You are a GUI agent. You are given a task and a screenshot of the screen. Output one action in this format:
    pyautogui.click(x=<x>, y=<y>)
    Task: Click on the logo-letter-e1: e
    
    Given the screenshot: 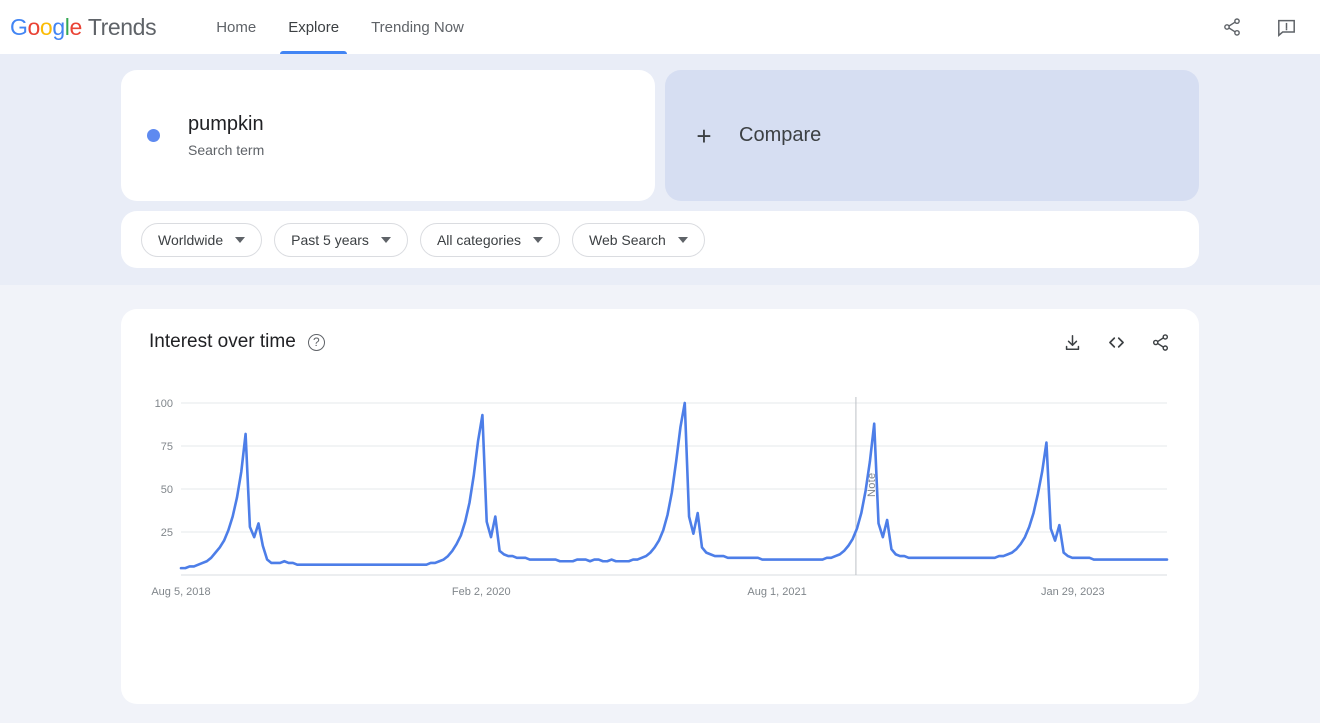 What is the action you would take?
    pyautogui.click(x=75, y=26)
    